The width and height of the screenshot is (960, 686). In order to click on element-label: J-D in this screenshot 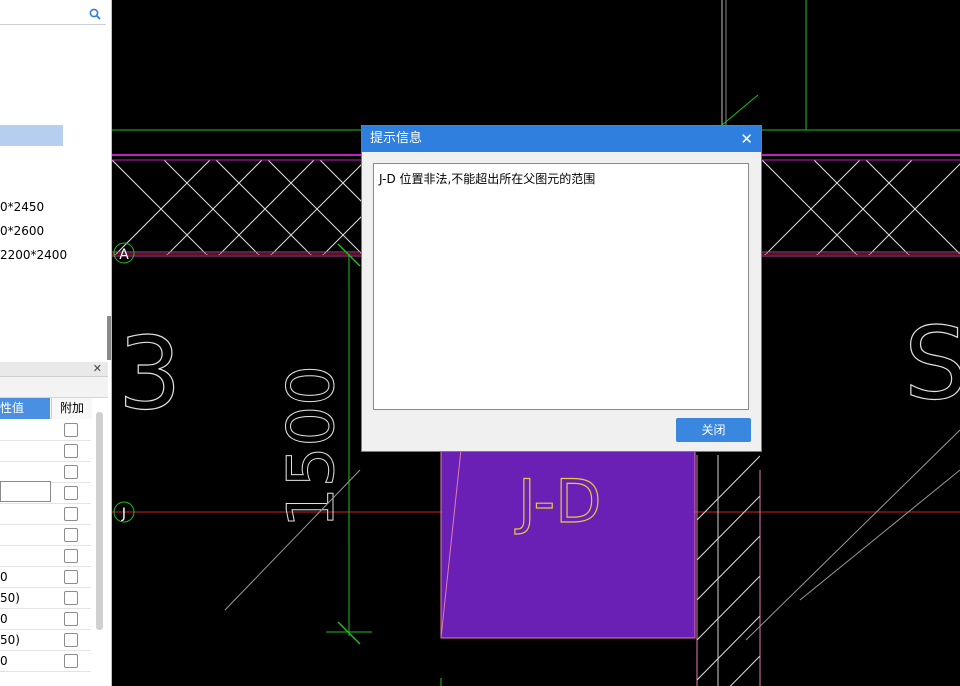, I will do `click(557, 502)`.